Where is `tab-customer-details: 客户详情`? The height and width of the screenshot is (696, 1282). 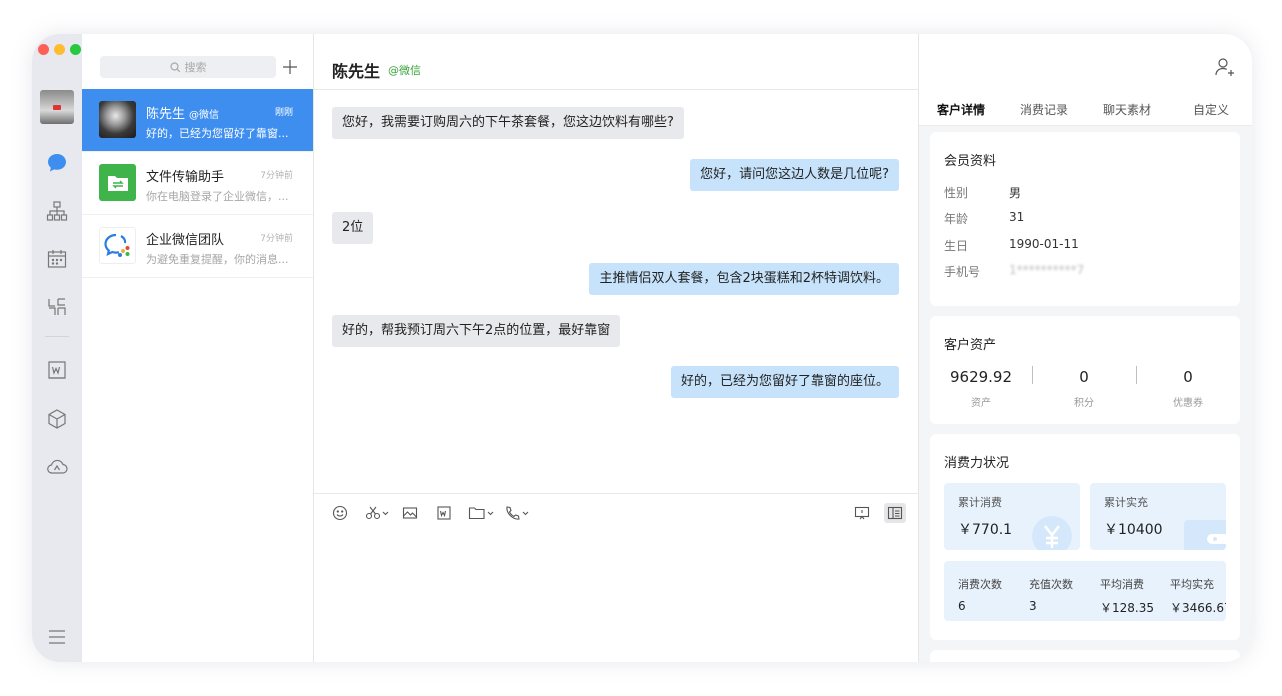 tab-customer-details: 客户详情 is located at coordinates (961, 109).